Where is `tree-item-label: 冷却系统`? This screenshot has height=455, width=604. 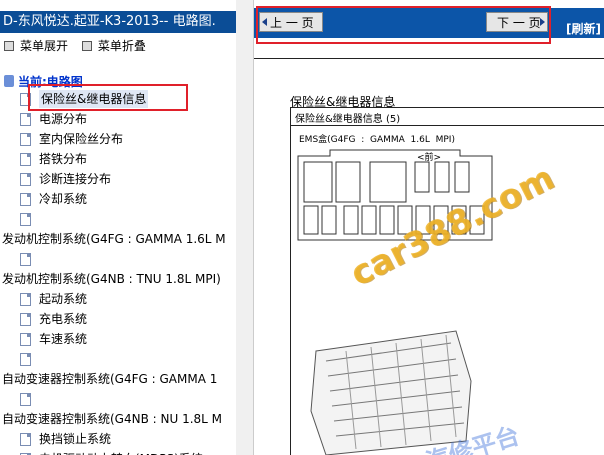 tree-item-label: 冷却系统 is located at coordinates (63, 199).